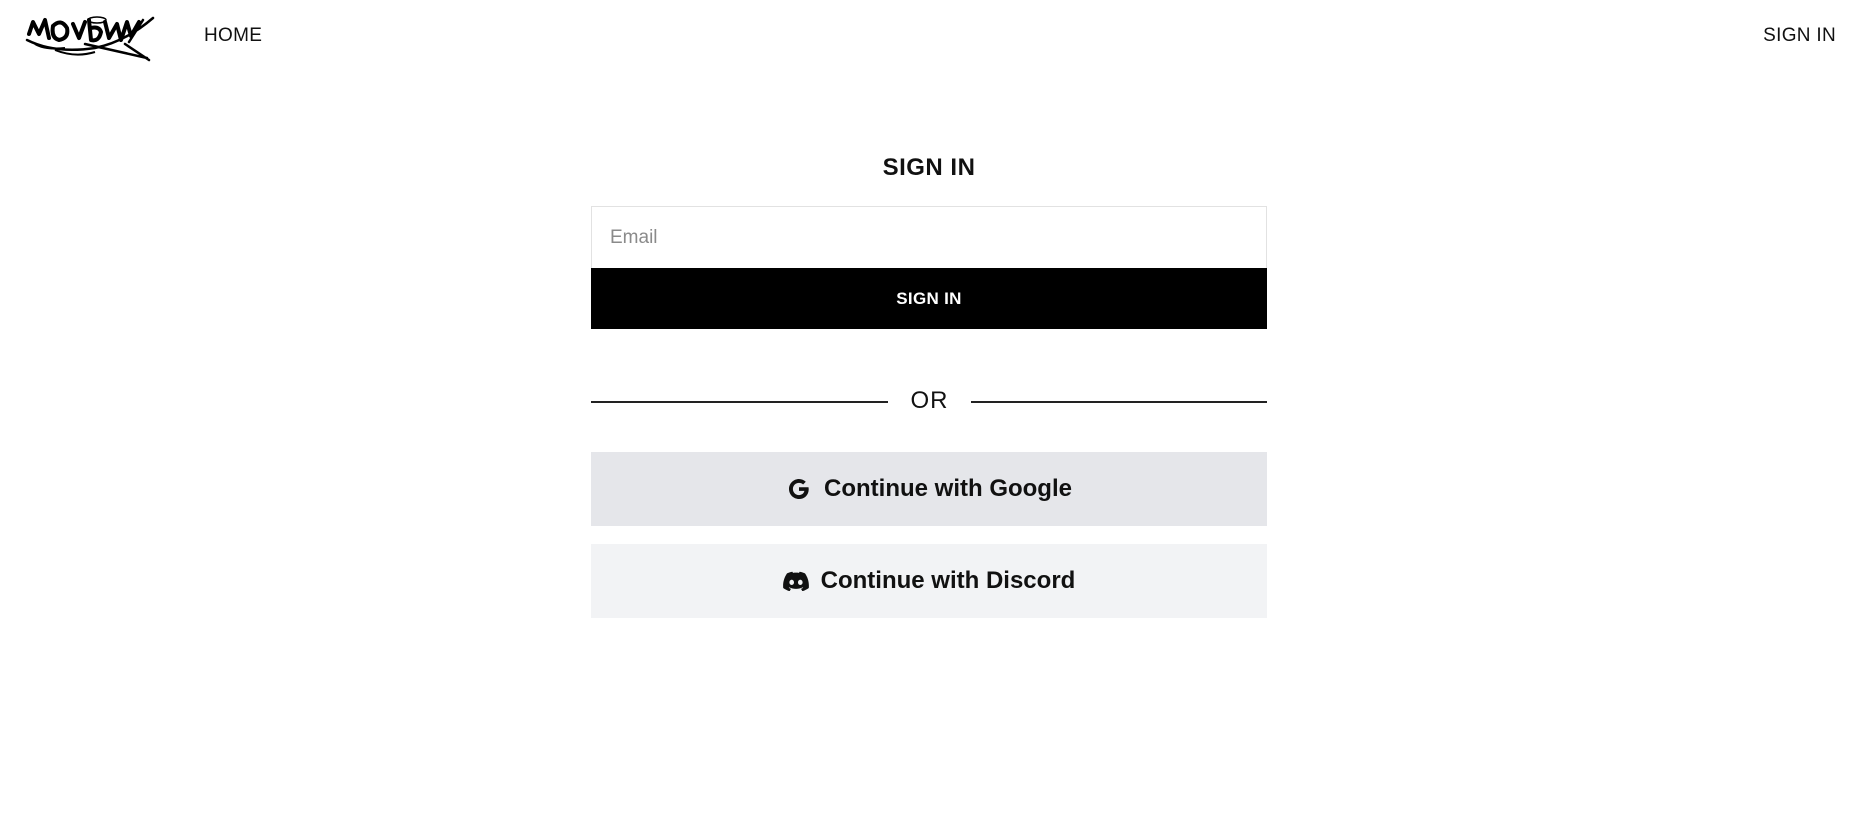 The height and width of the screenshot is (820, 1858). I want to click on graffiti-logo-icon, so click(90, 39).